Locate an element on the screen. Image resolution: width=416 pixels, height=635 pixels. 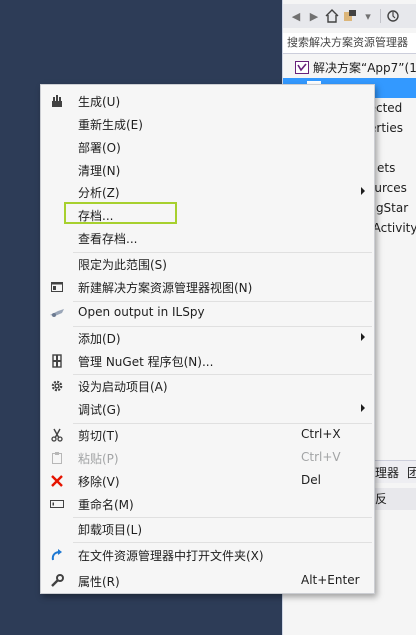
menu-item-shortcut: Ctrl+V is located at coordinates (321, 457).